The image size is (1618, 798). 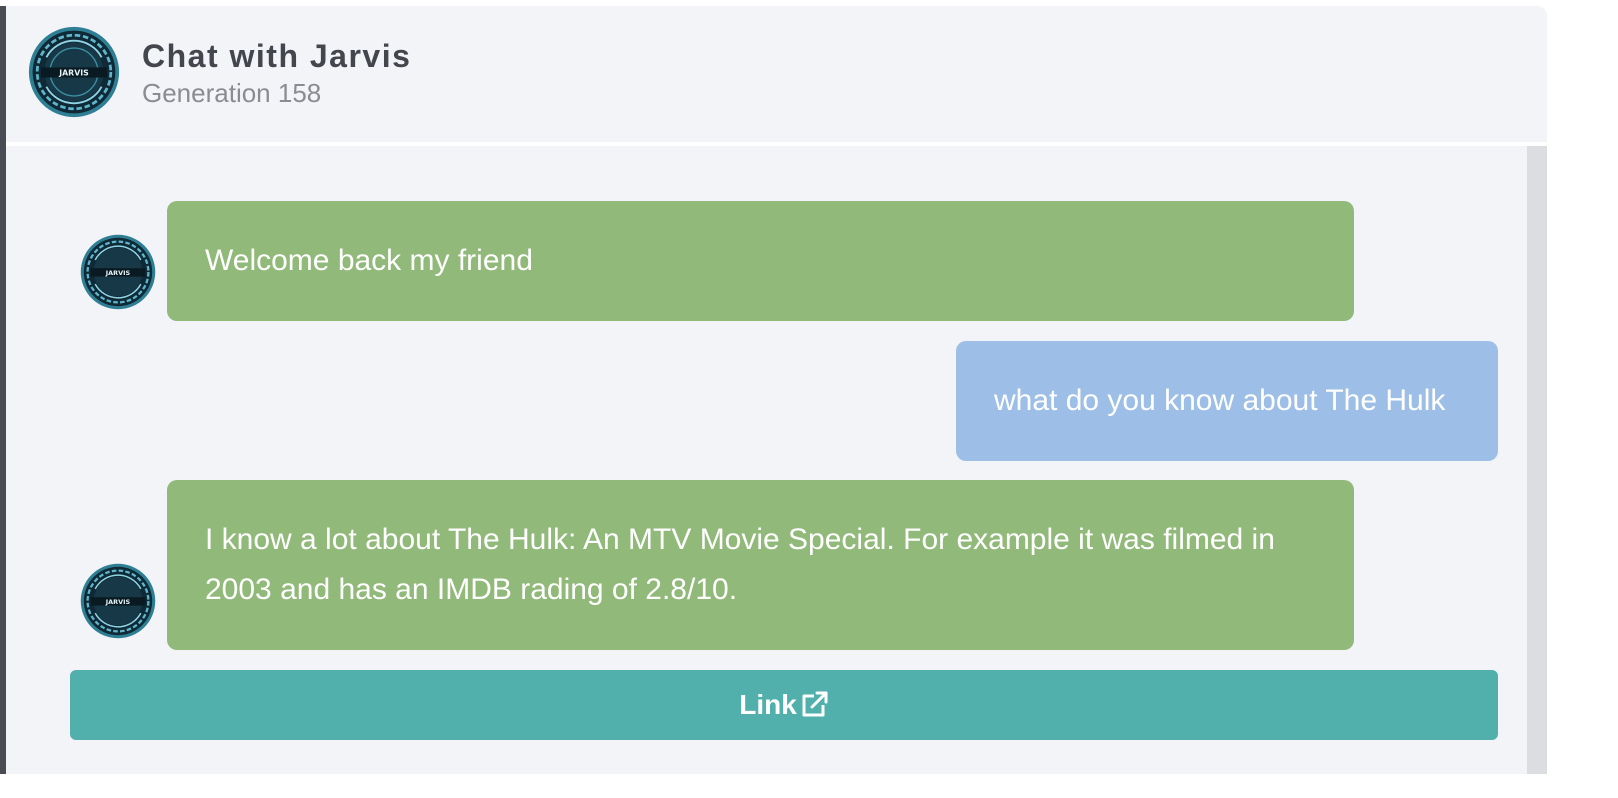 I want to click on user-message: what do you know about The Hulk, so click(x=1227, y=401).